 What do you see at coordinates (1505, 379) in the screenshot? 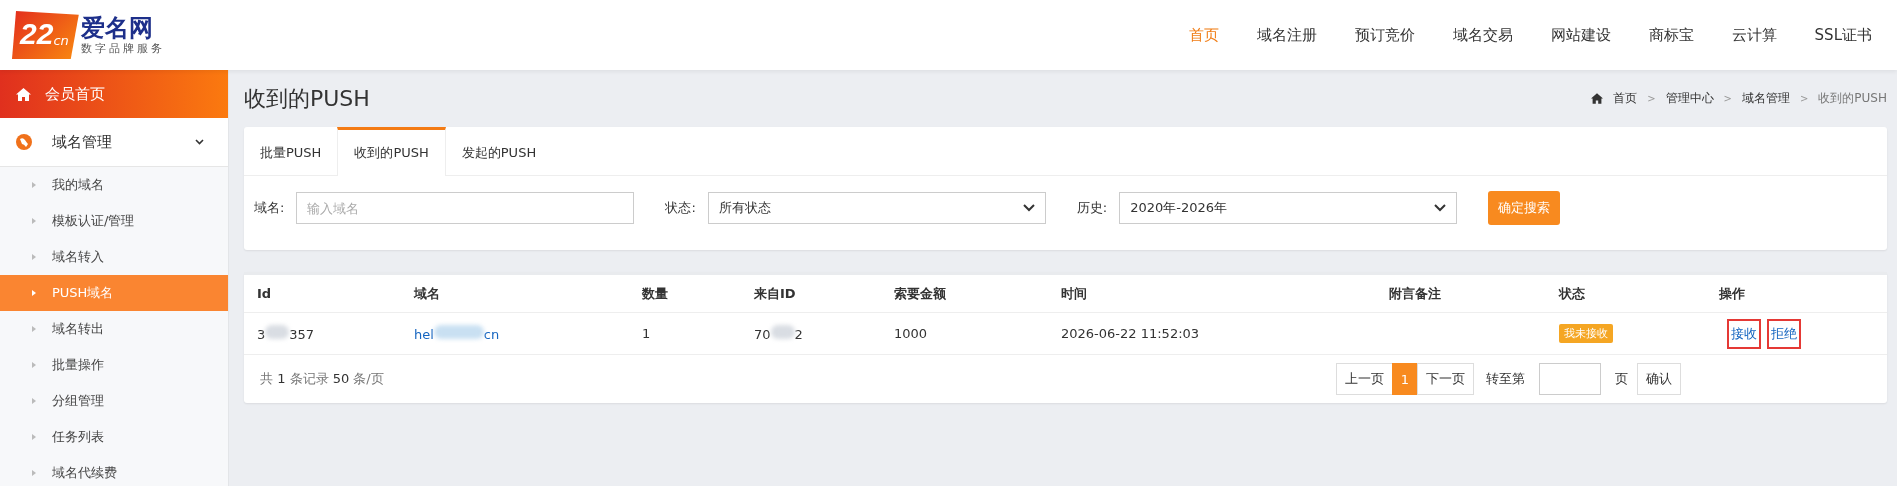
I see `goto-label: 转至第` at bounding box center [1505, 379].